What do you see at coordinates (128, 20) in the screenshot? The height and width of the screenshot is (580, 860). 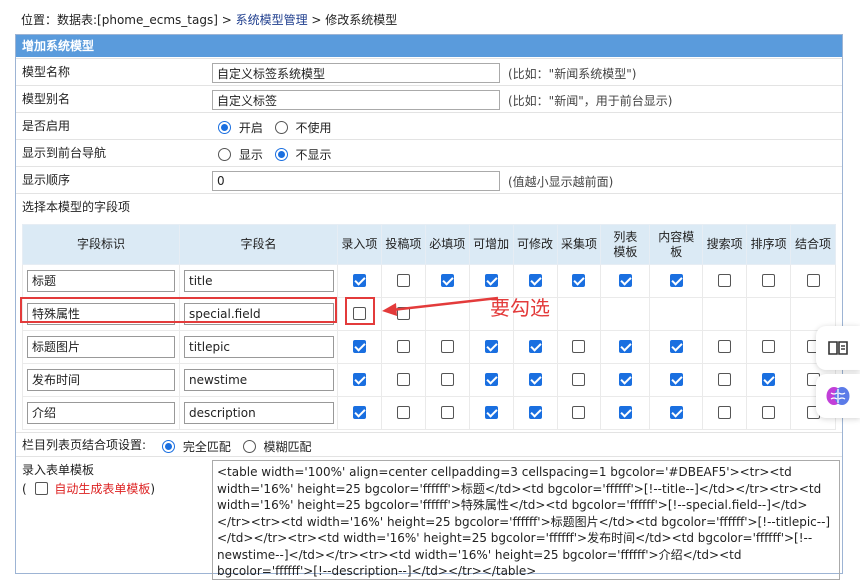 I see `breadcrumb-prefix: 位置：数据表:[phome_ecms_tags] >` at bounding box center [128, 20].